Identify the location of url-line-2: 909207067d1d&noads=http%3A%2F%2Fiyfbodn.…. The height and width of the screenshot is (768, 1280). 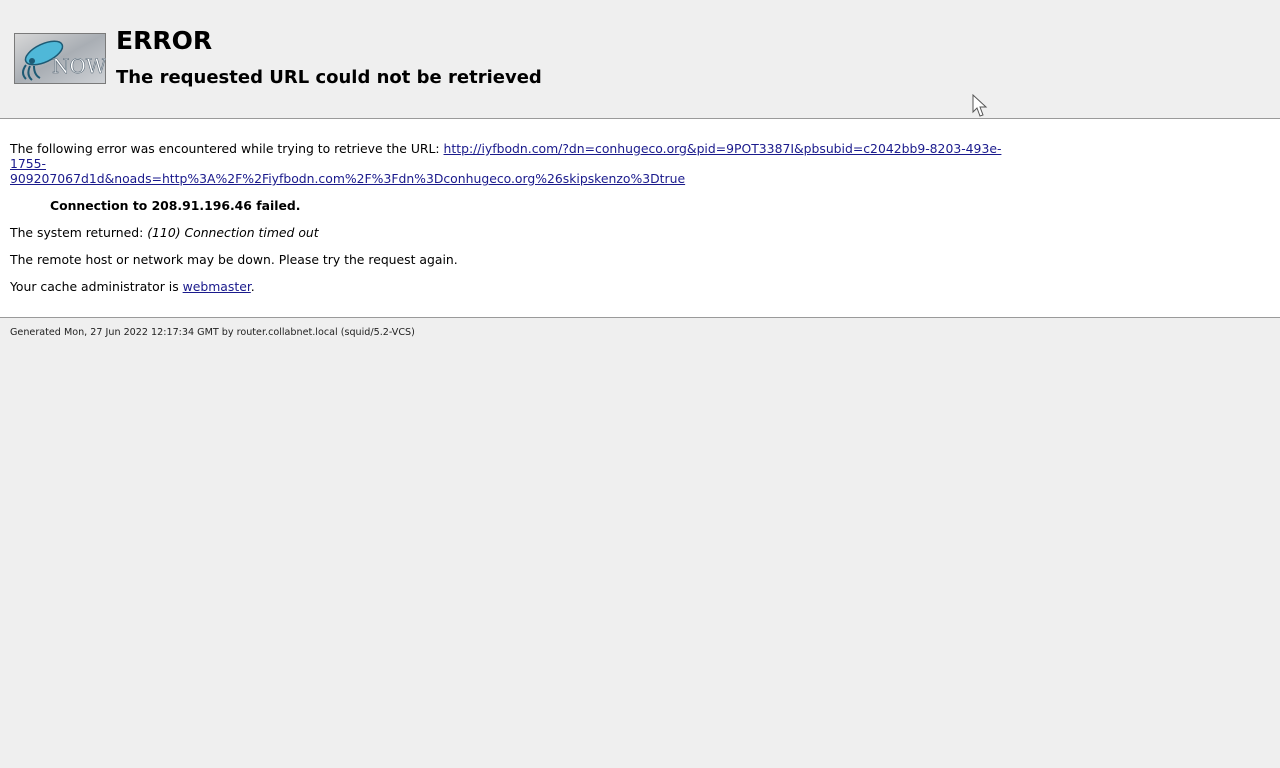
(348, 178).